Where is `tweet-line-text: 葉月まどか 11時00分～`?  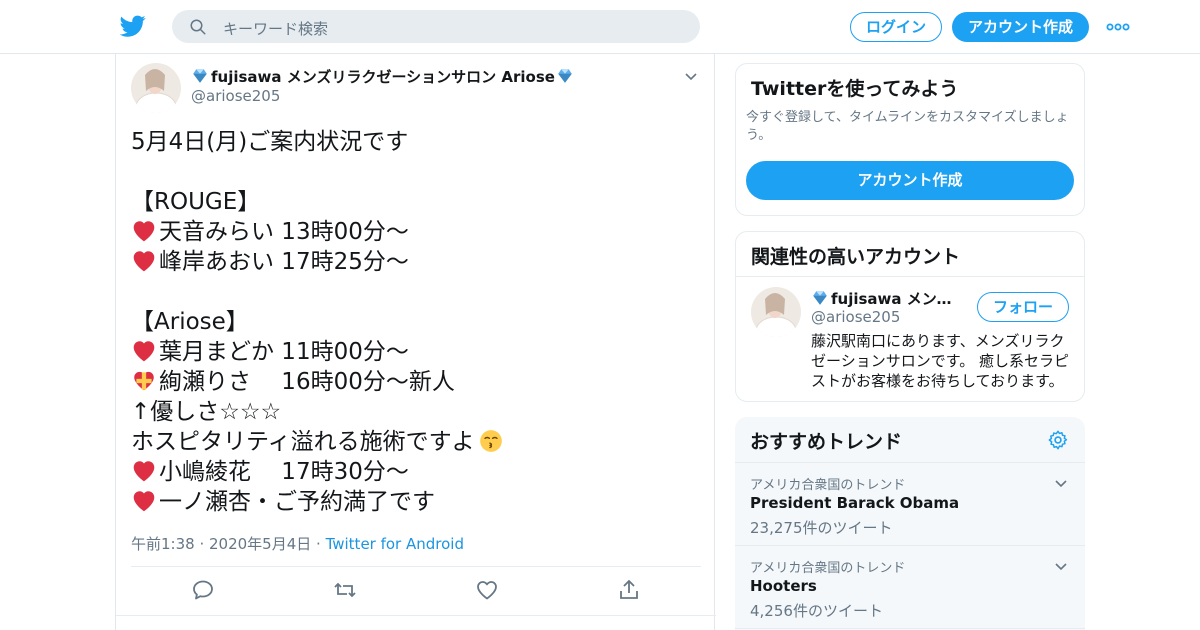
tweet-line-text: 葉月まどか 11時00分～ is located at coordinates (284, 352).